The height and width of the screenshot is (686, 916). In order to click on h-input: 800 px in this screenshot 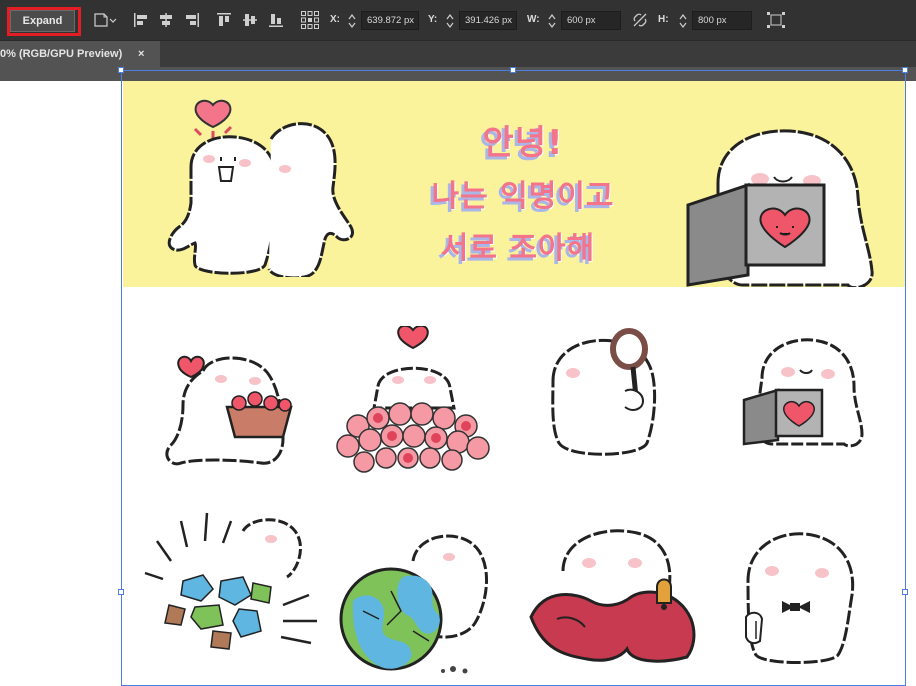, I will do `click(722, 20)`.